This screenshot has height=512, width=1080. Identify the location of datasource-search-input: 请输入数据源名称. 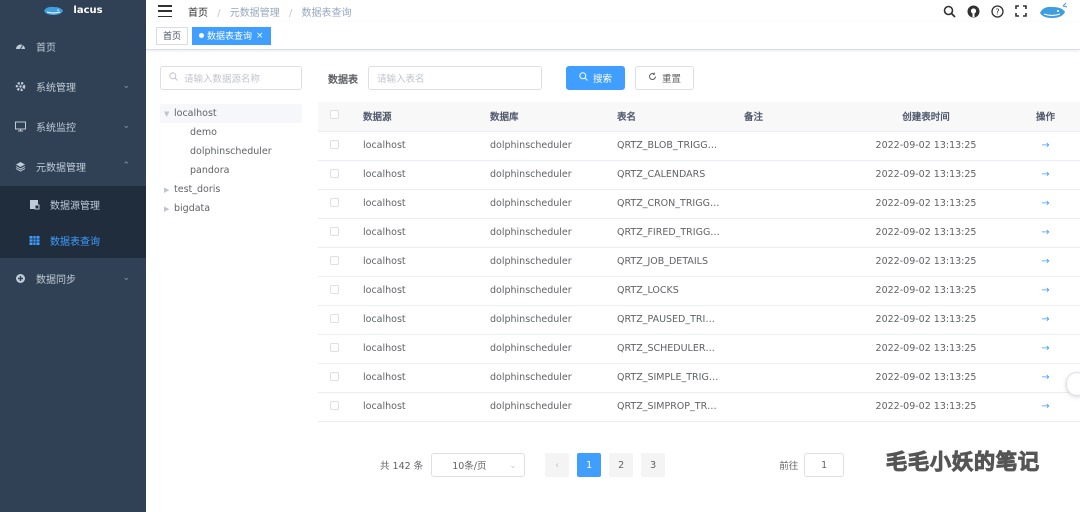
(231, 78).